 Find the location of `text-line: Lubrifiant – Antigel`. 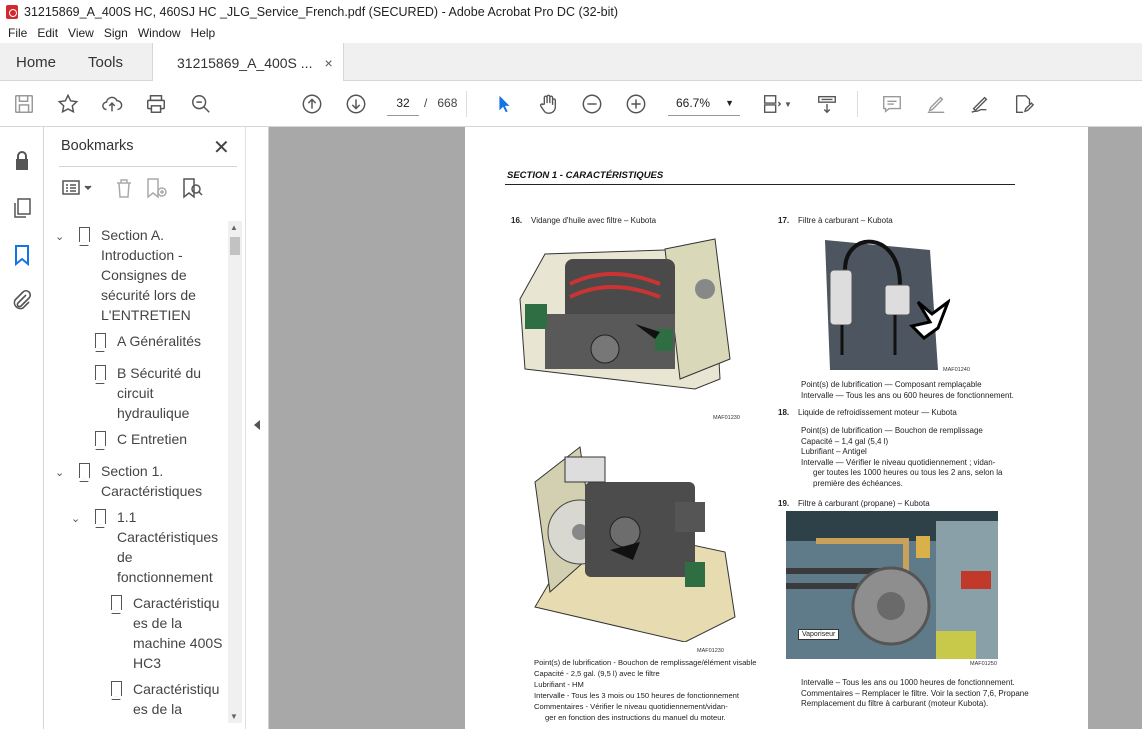

text-line: Lubrifiant – Antigel is located at coordinates (834, 452).